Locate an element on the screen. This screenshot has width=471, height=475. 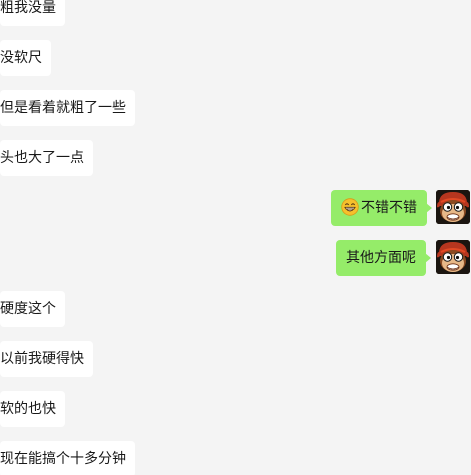
incoming-message-bubble: 没软尺 is located at coordinates (25, 58).